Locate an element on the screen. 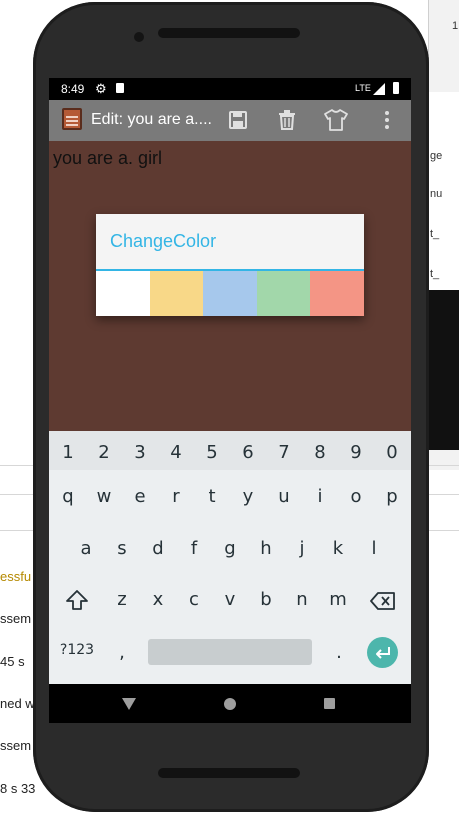 The height and width of the screenshot is (820, 459). key-t: t is located at coordinates (212, 496).